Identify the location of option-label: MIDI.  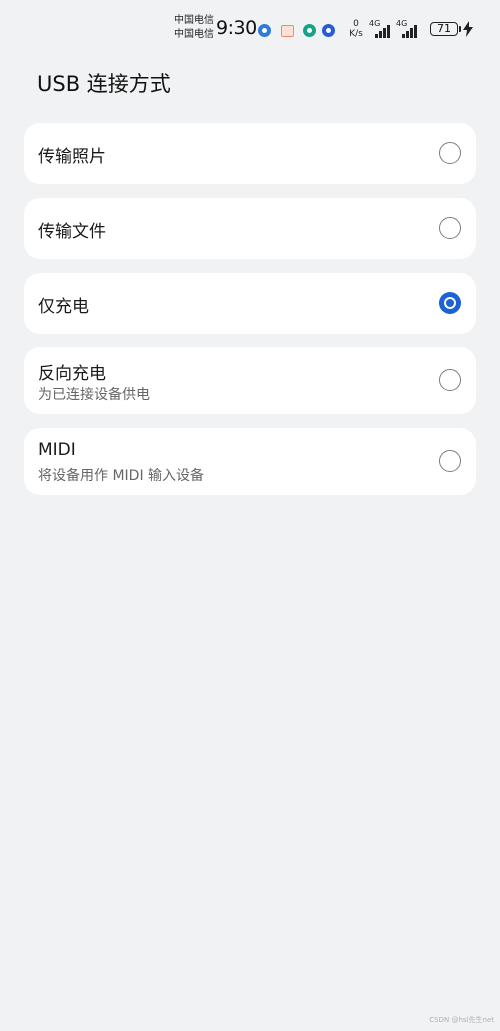
(57, 450).